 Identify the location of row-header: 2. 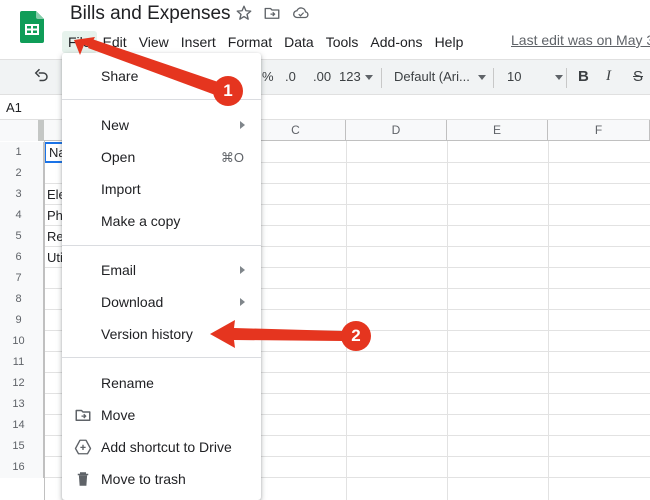
(22, 173).